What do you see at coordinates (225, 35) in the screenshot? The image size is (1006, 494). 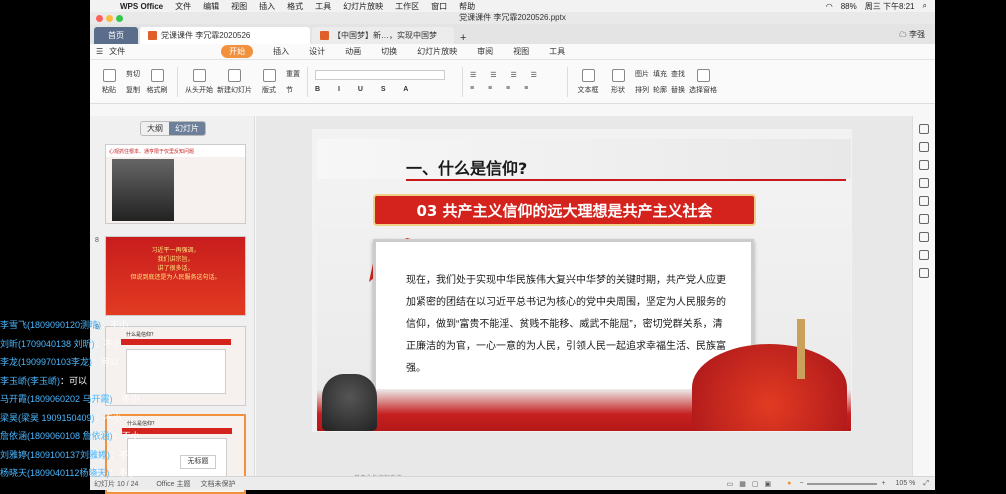 I see `tab-document-1: 党课课件 李冗霏2020526` at bounding box center [225, 35].